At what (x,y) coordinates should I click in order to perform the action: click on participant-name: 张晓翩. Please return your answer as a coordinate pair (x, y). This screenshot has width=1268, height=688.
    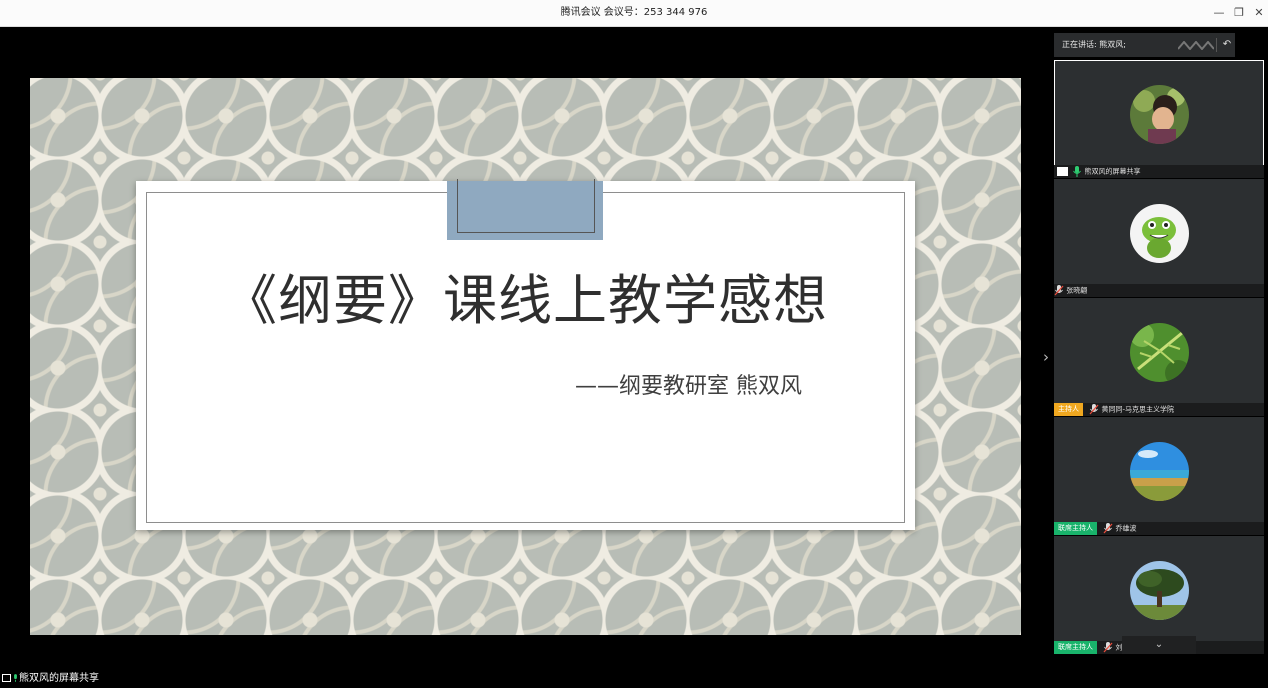
    Looking at the image, I should click on (1077, 290).